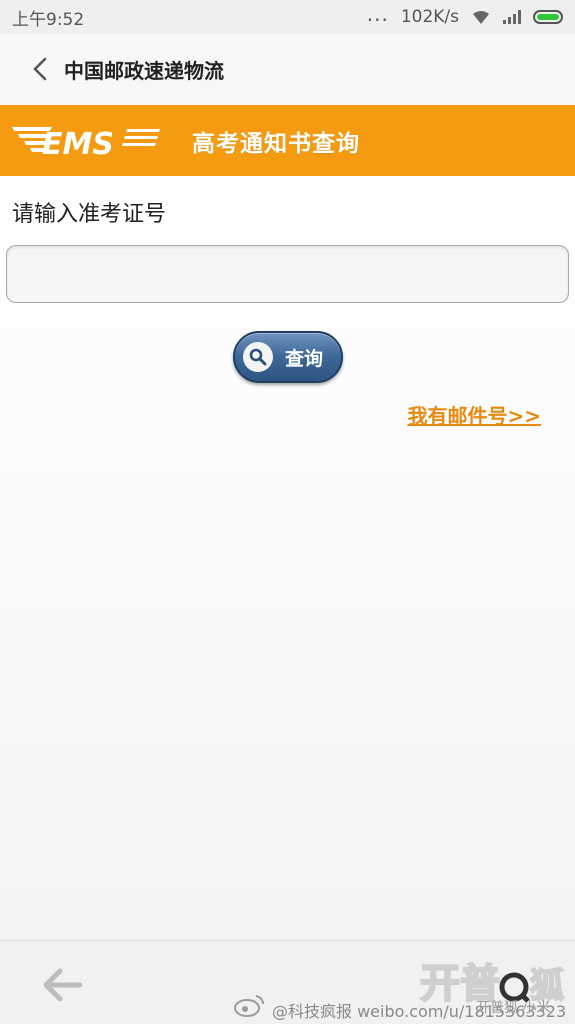 The height and width of the screenshot is (1024, 575). I want to click on wifi-icon, so click(481, 17).